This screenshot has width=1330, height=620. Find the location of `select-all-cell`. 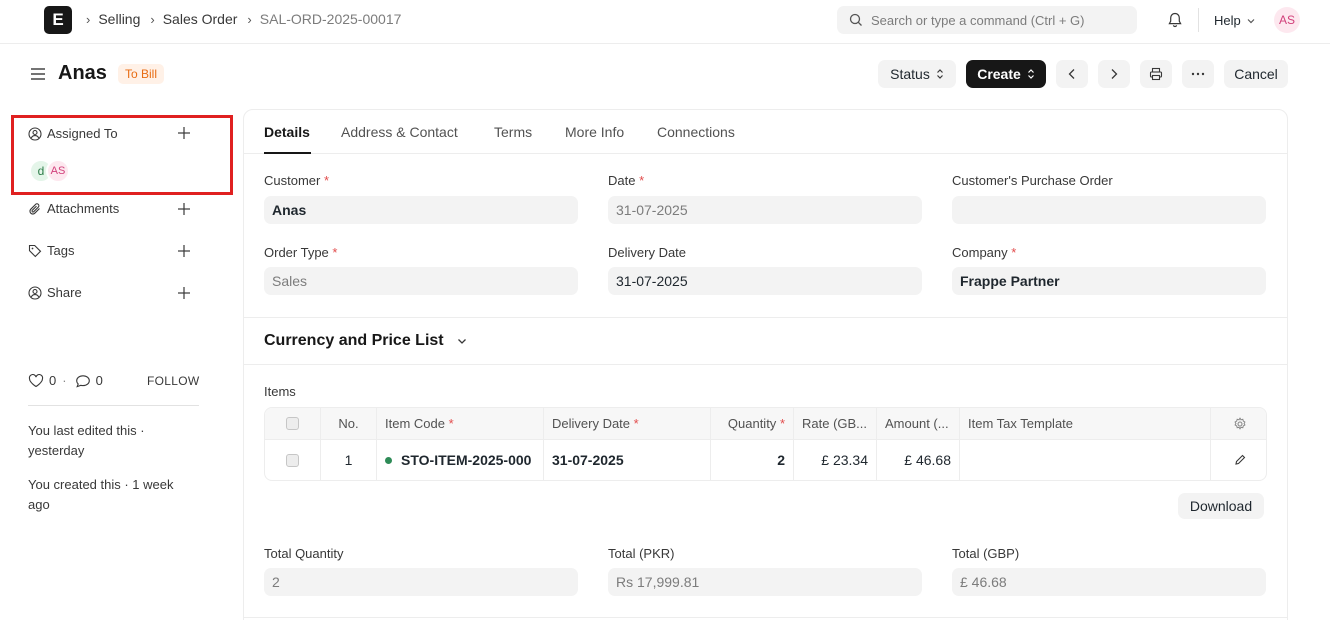

select-all-cell is located at coordinates (293, 423).